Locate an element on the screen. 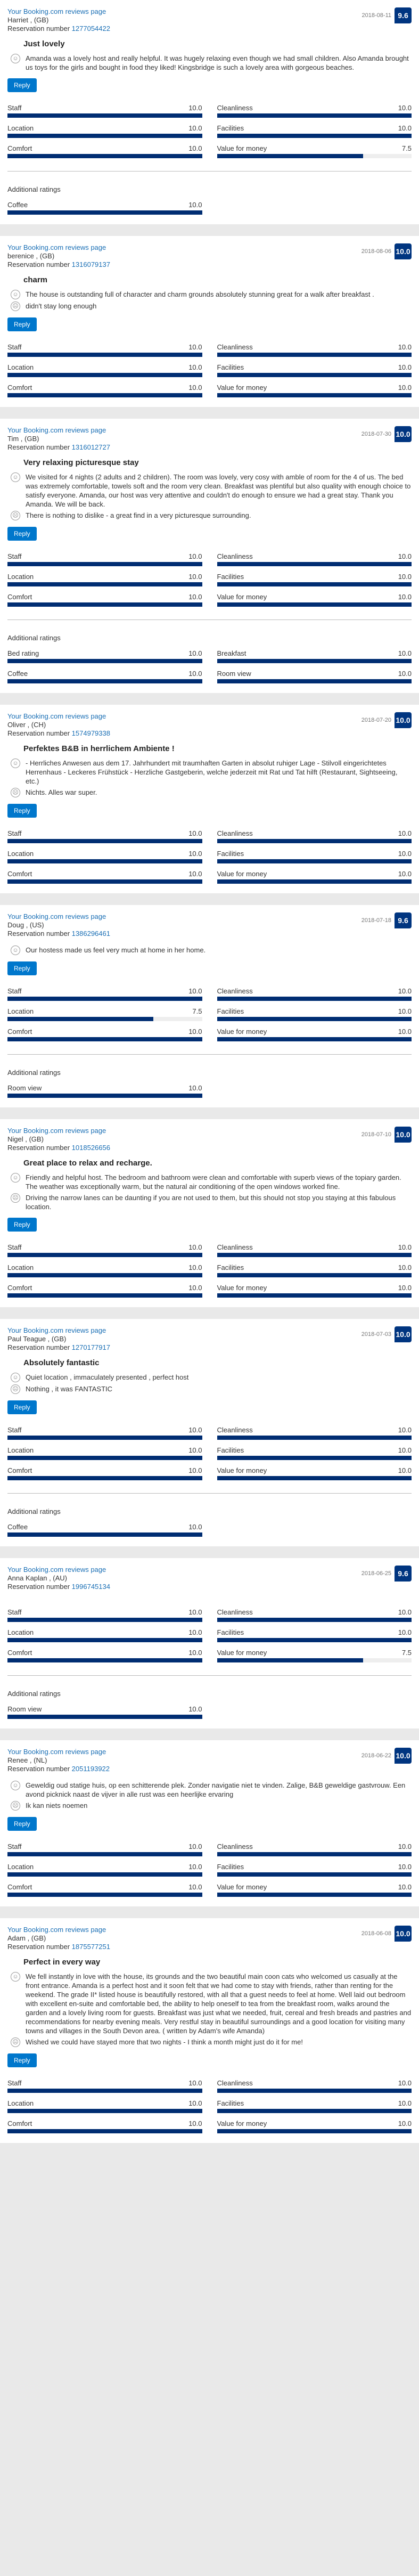 Image resolution: width=419 pixels, height=2576 pixels. reservation-number-link: 1316079137 is located at coordinates (91, 264).